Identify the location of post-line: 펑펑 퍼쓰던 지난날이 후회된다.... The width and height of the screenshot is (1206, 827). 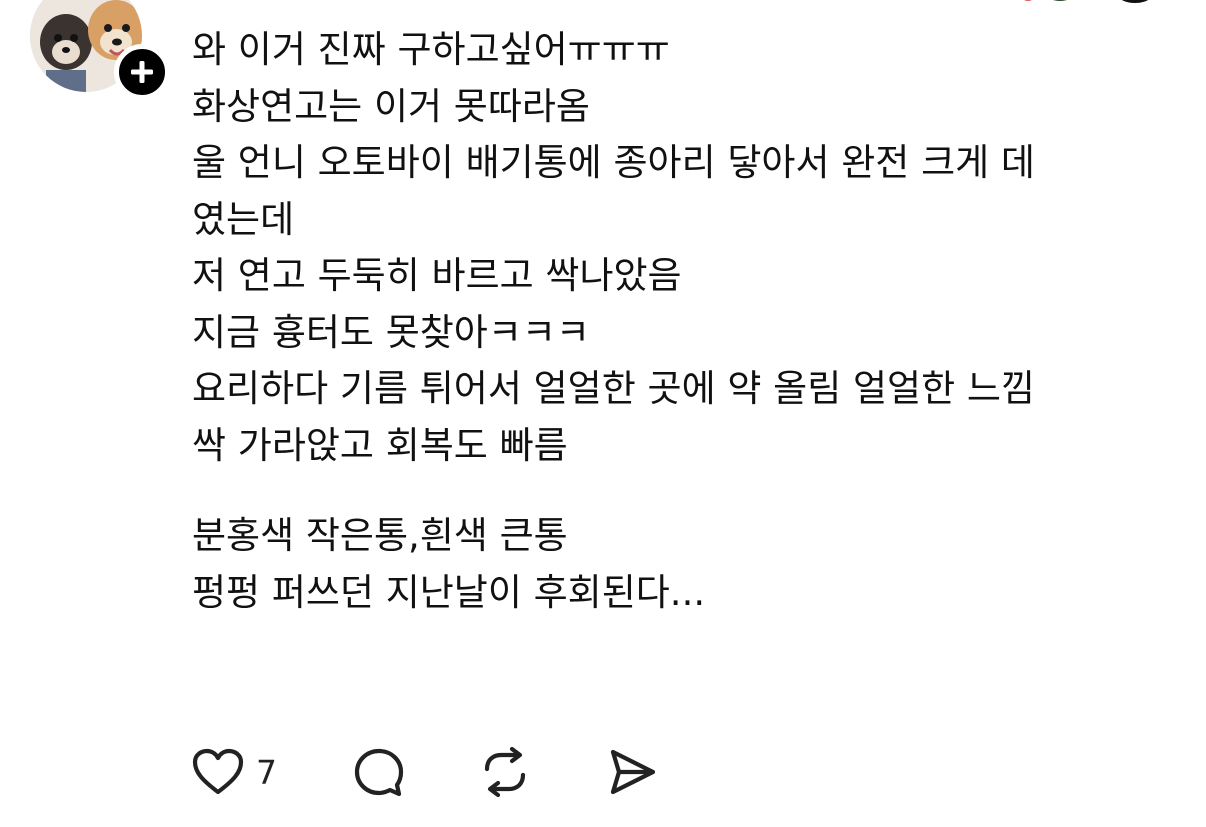
(449, 592).